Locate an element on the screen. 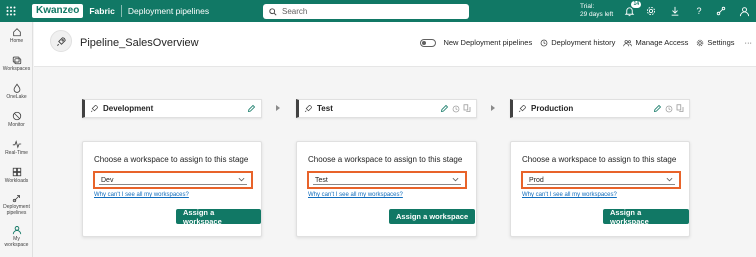 This screenshot has width=756, height=257. selected-workspace: Prod is located at coordinates (536, 180).